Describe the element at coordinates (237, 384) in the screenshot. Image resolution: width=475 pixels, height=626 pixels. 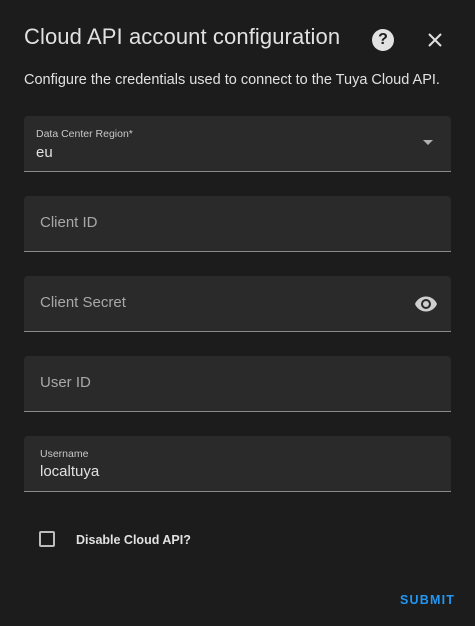
I see `user-id-field: User ID` at that location.